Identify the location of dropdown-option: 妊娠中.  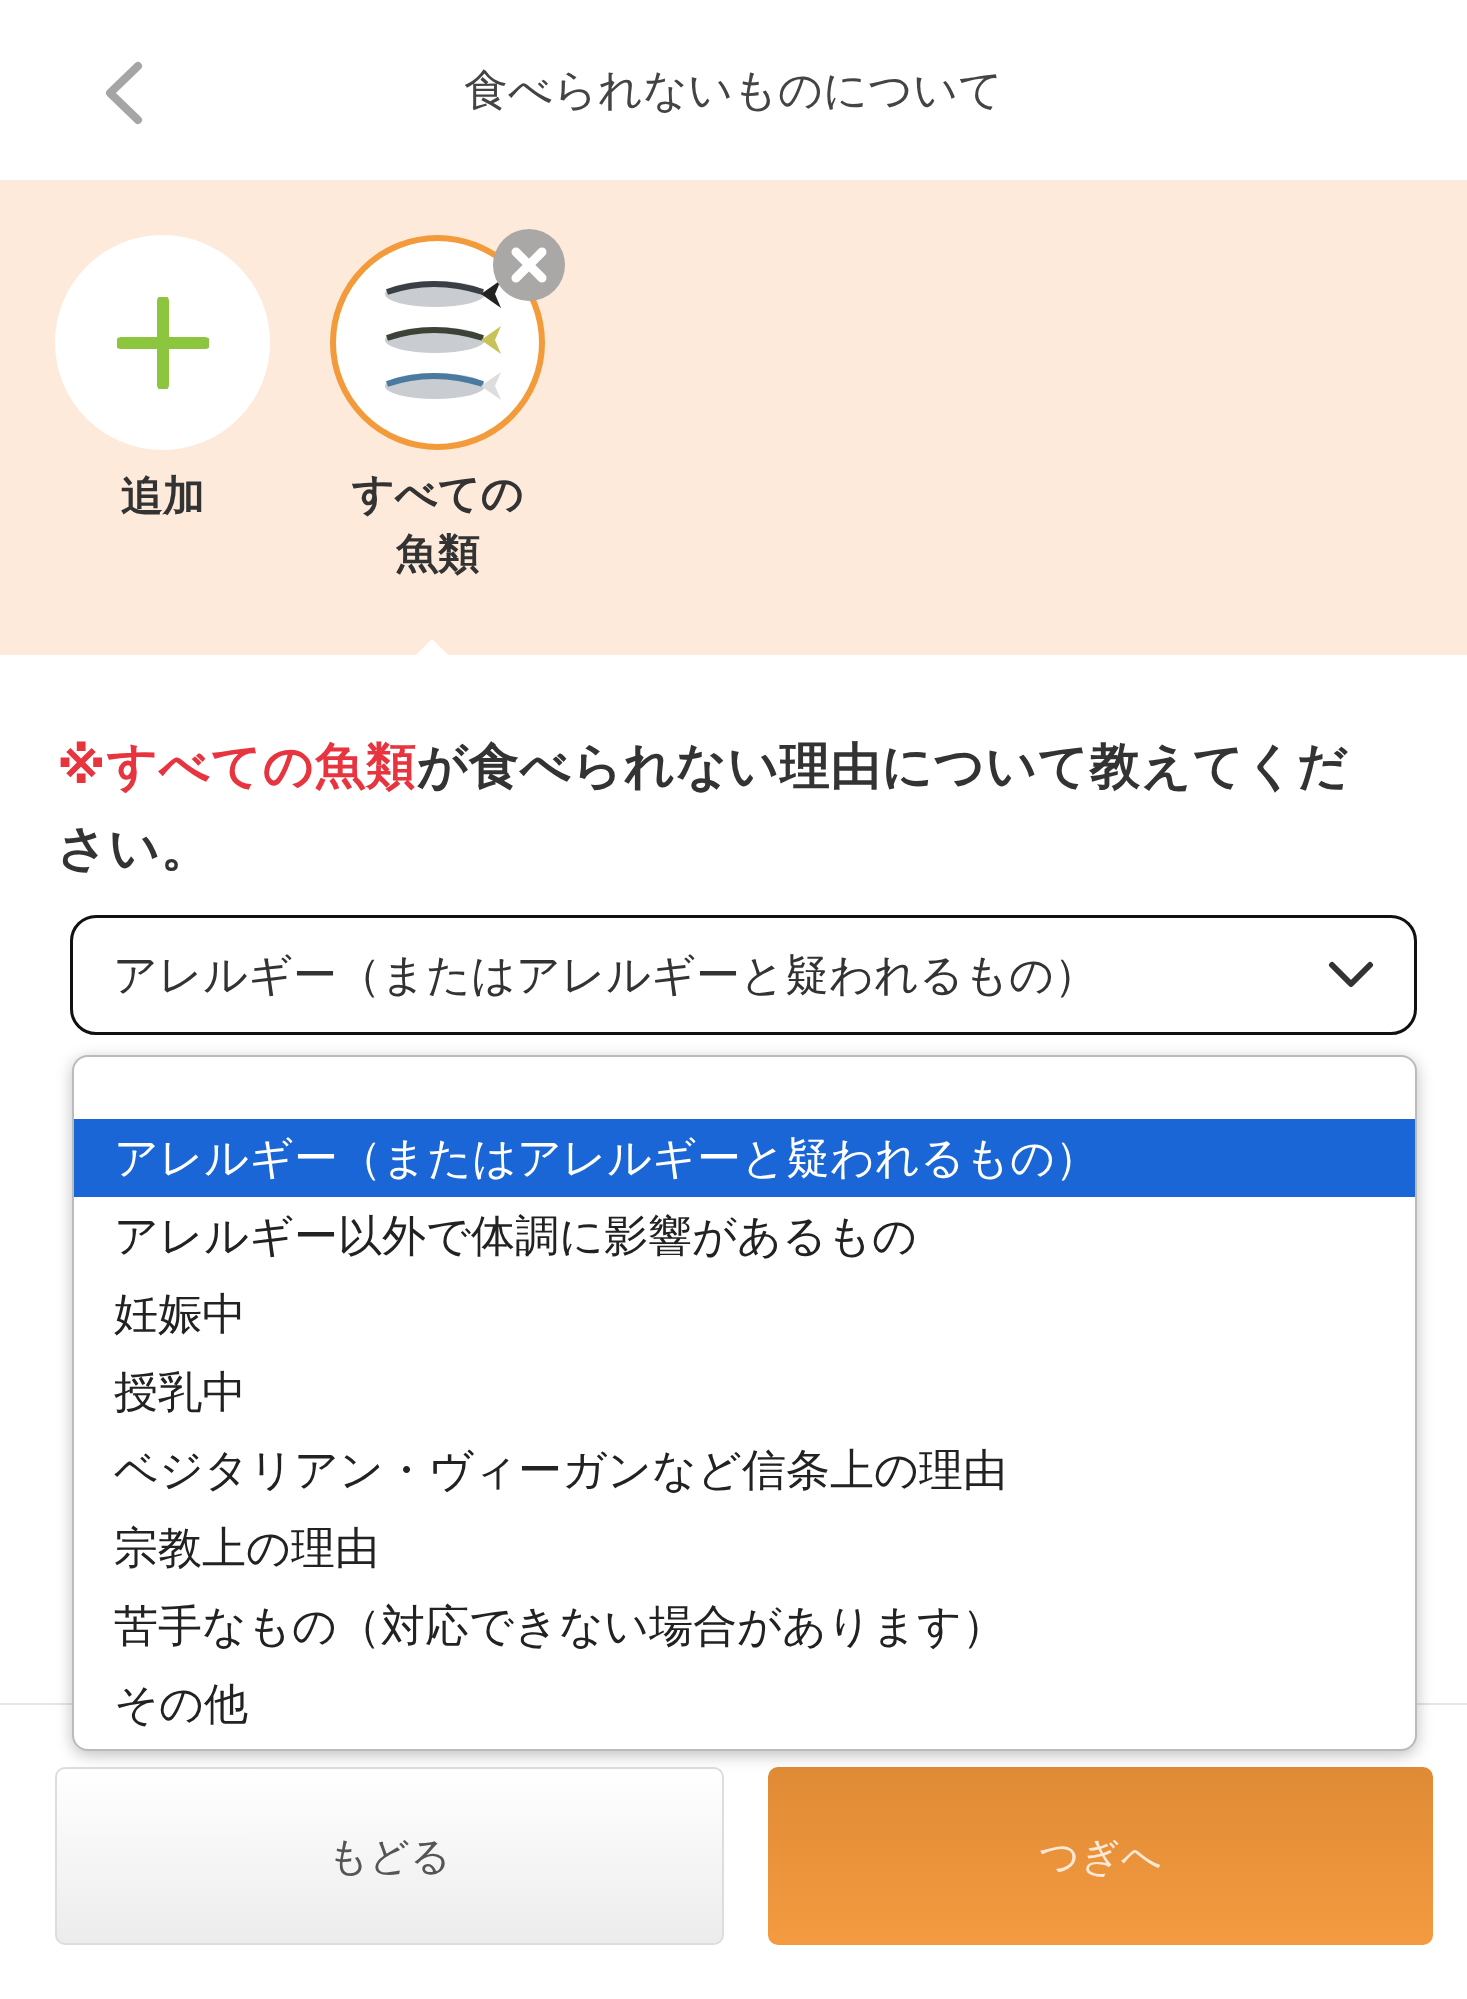
(744, 1314).